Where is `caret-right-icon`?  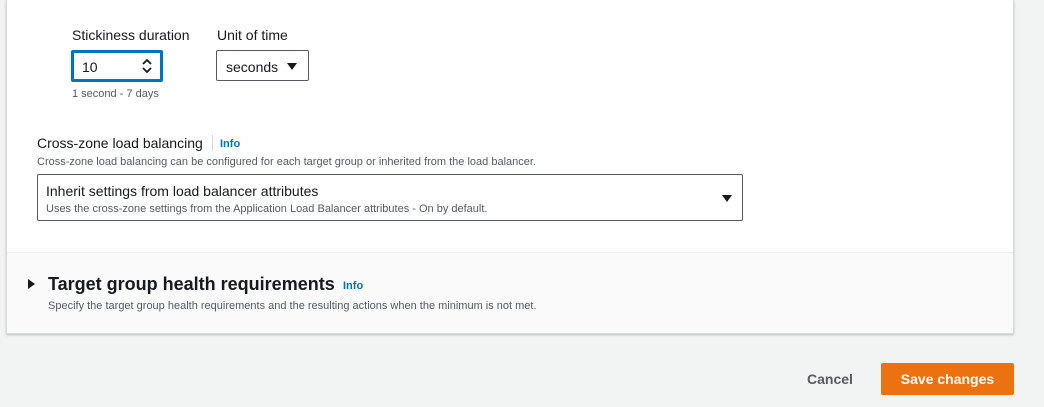
caret-right-icon is located at coordinates (31, 284).